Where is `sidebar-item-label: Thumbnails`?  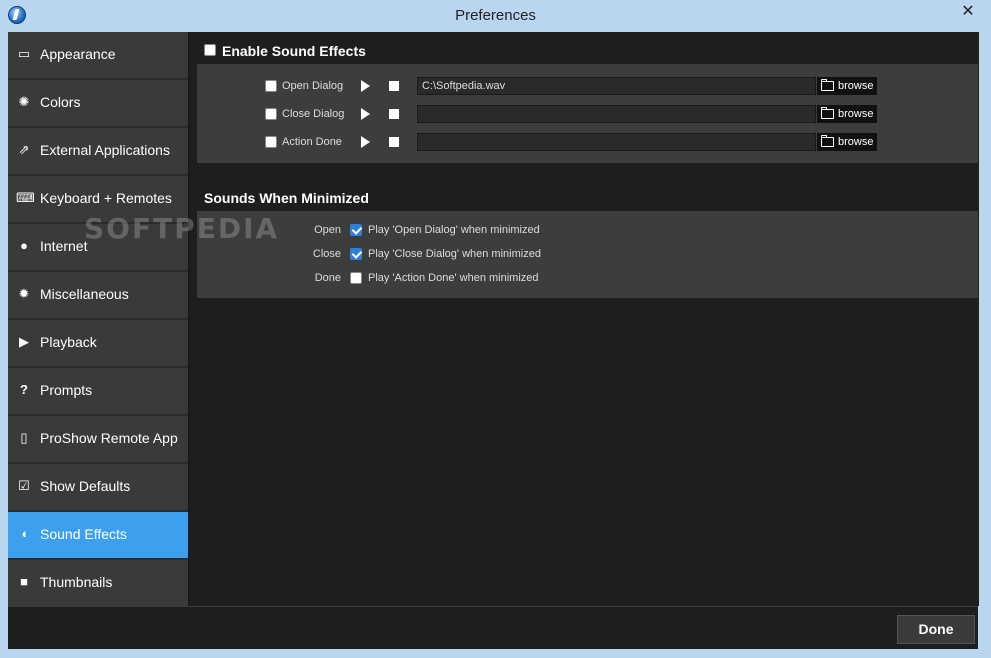 sidebar-item-label: Thumbnails is located at coordinates (76, 582).